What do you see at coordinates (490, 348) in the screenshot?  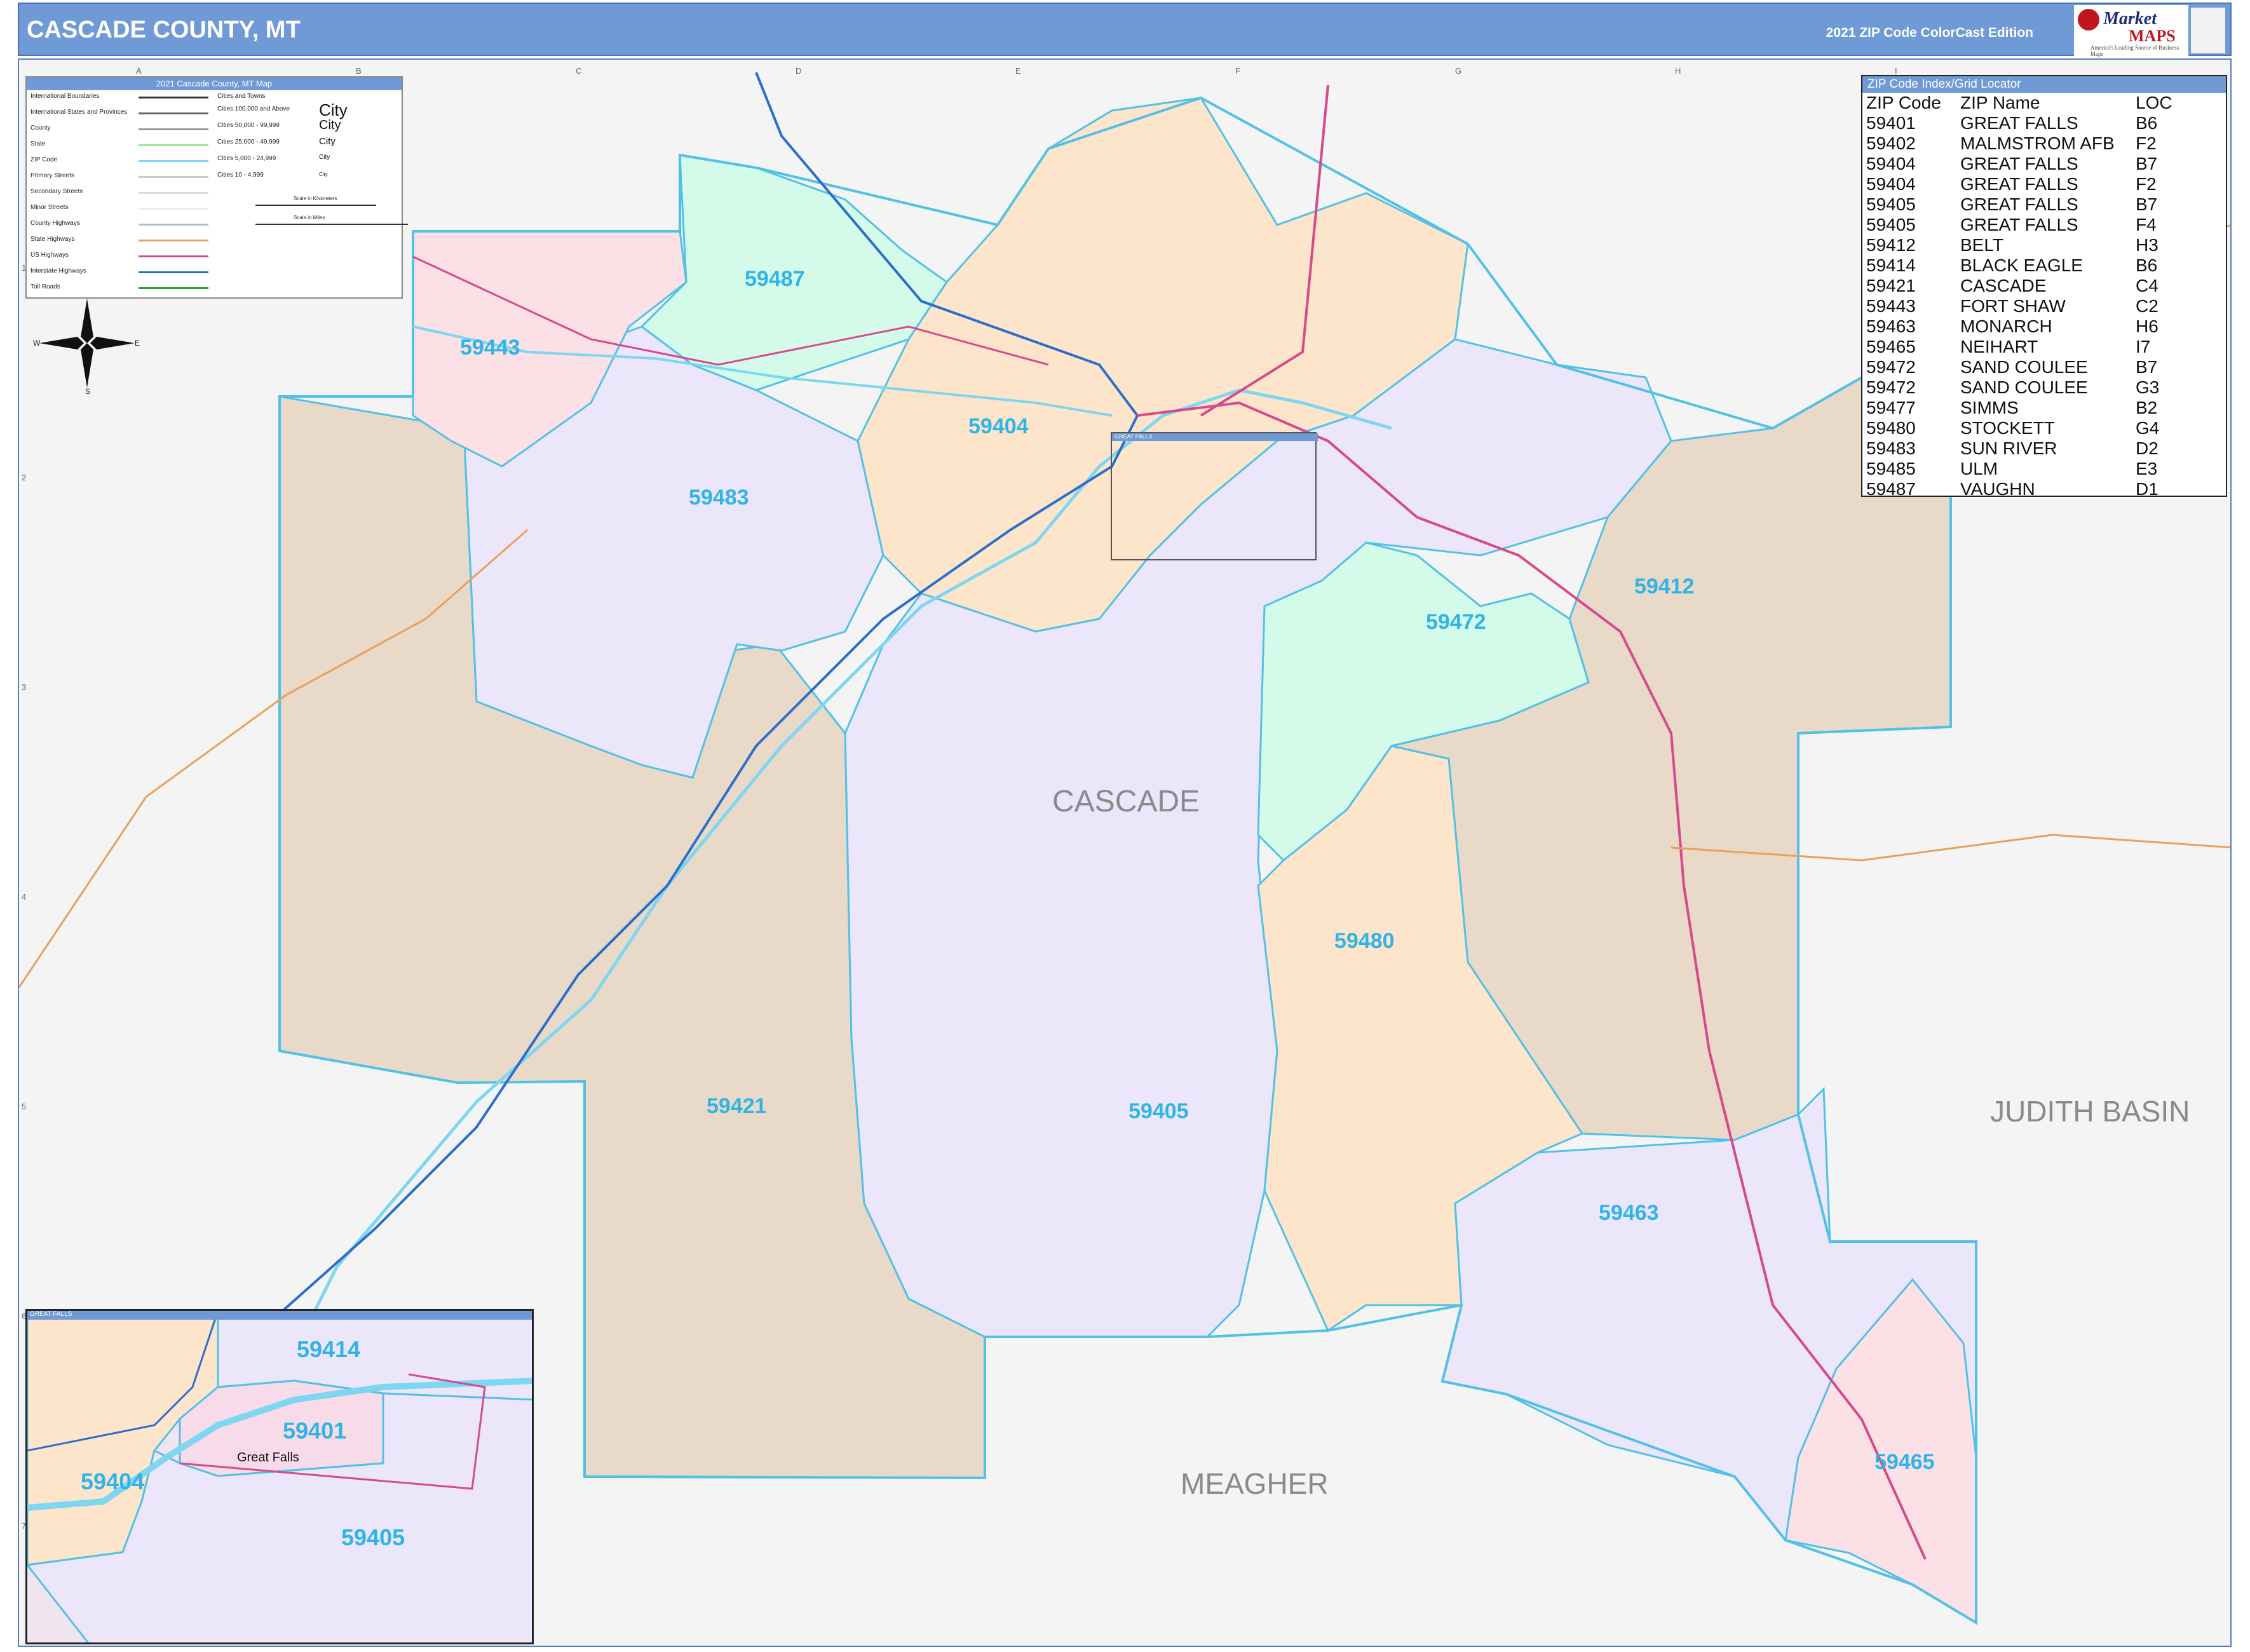 I see `zip-label-59443: 59443` at bounding box center [490, 348].